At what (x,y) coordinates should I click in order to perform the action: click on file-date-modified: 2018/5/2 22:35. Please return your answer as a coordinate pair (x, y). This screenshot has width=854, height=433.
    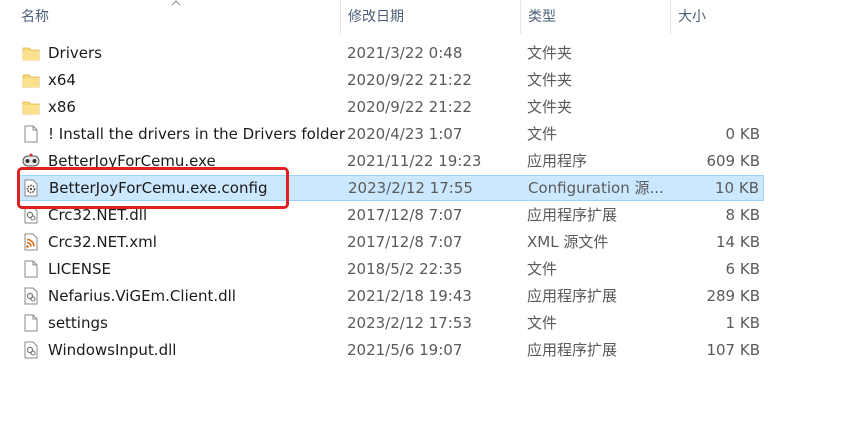
    Looking at the image, I should click on (405, 269).